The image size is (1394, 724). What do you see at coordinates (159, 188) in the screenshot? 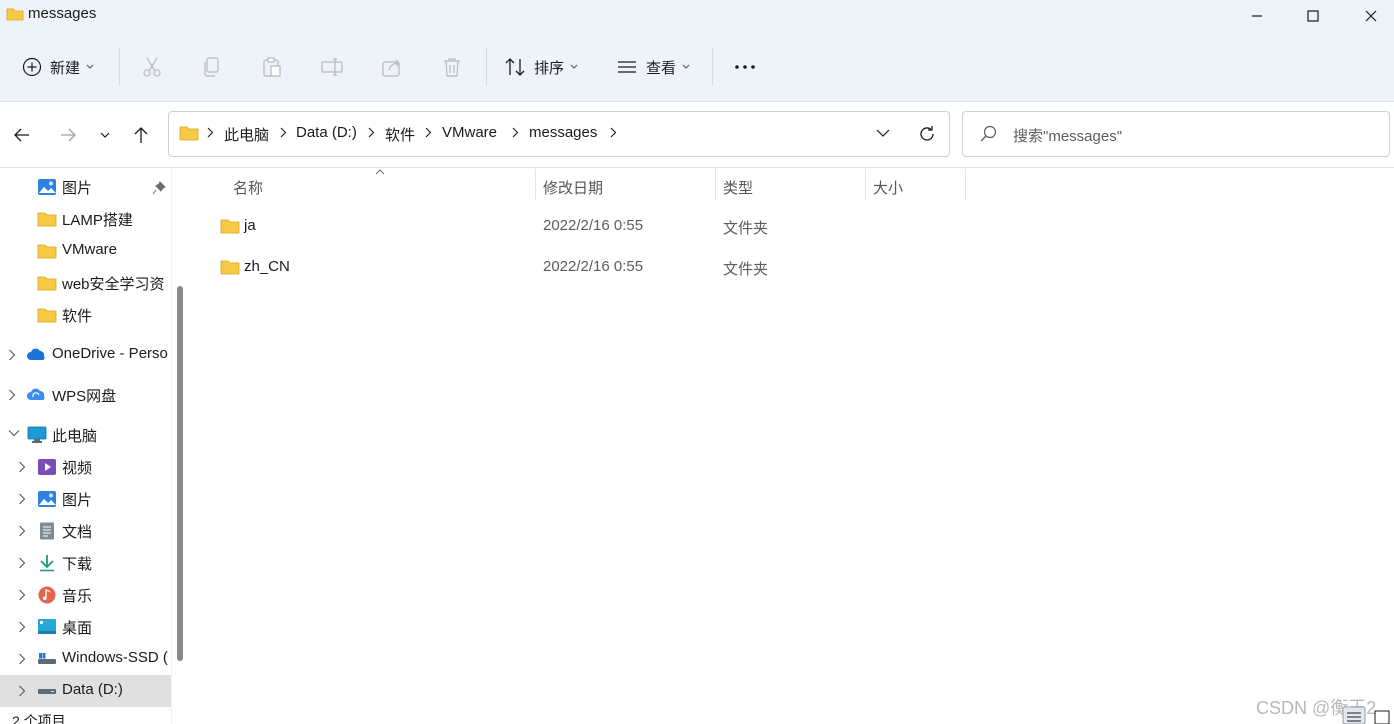
I see `pin-icon` at bounding box center [159, 188].